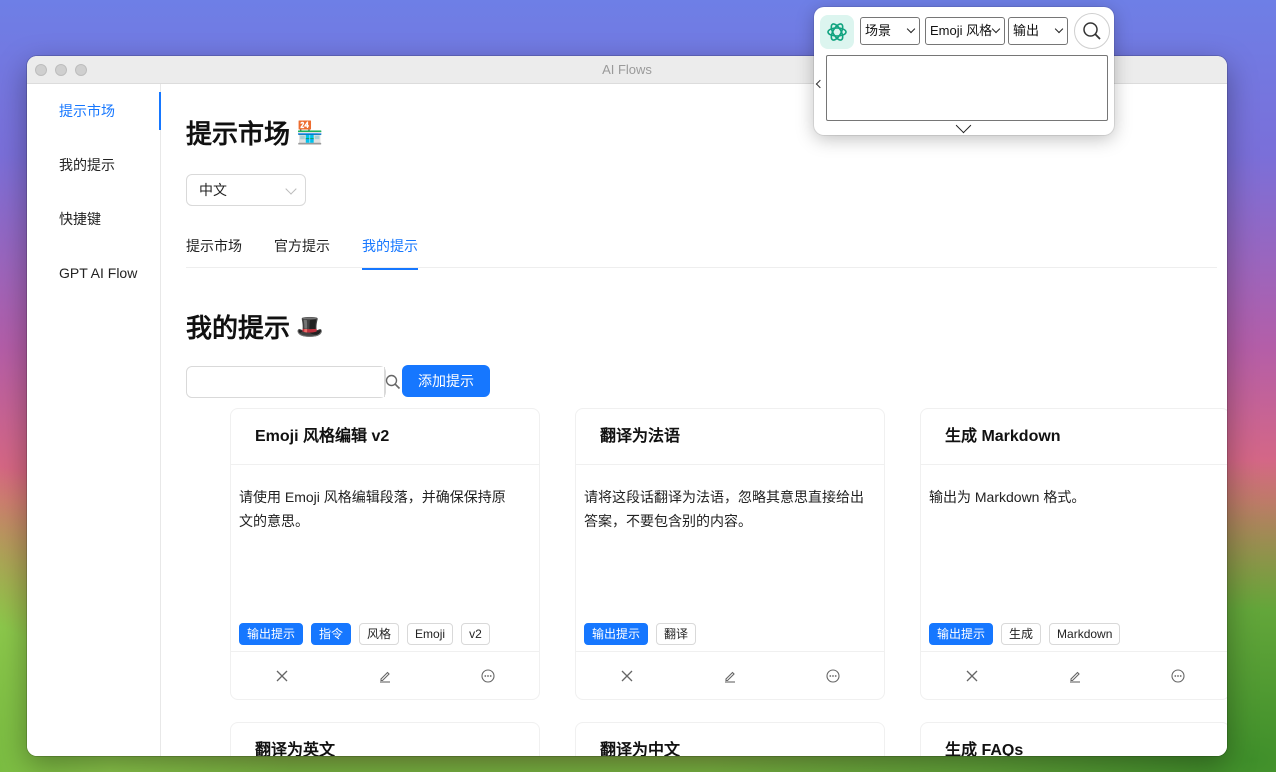  I want to click on prompt-select: Emoji 风格, so click(965, 31).